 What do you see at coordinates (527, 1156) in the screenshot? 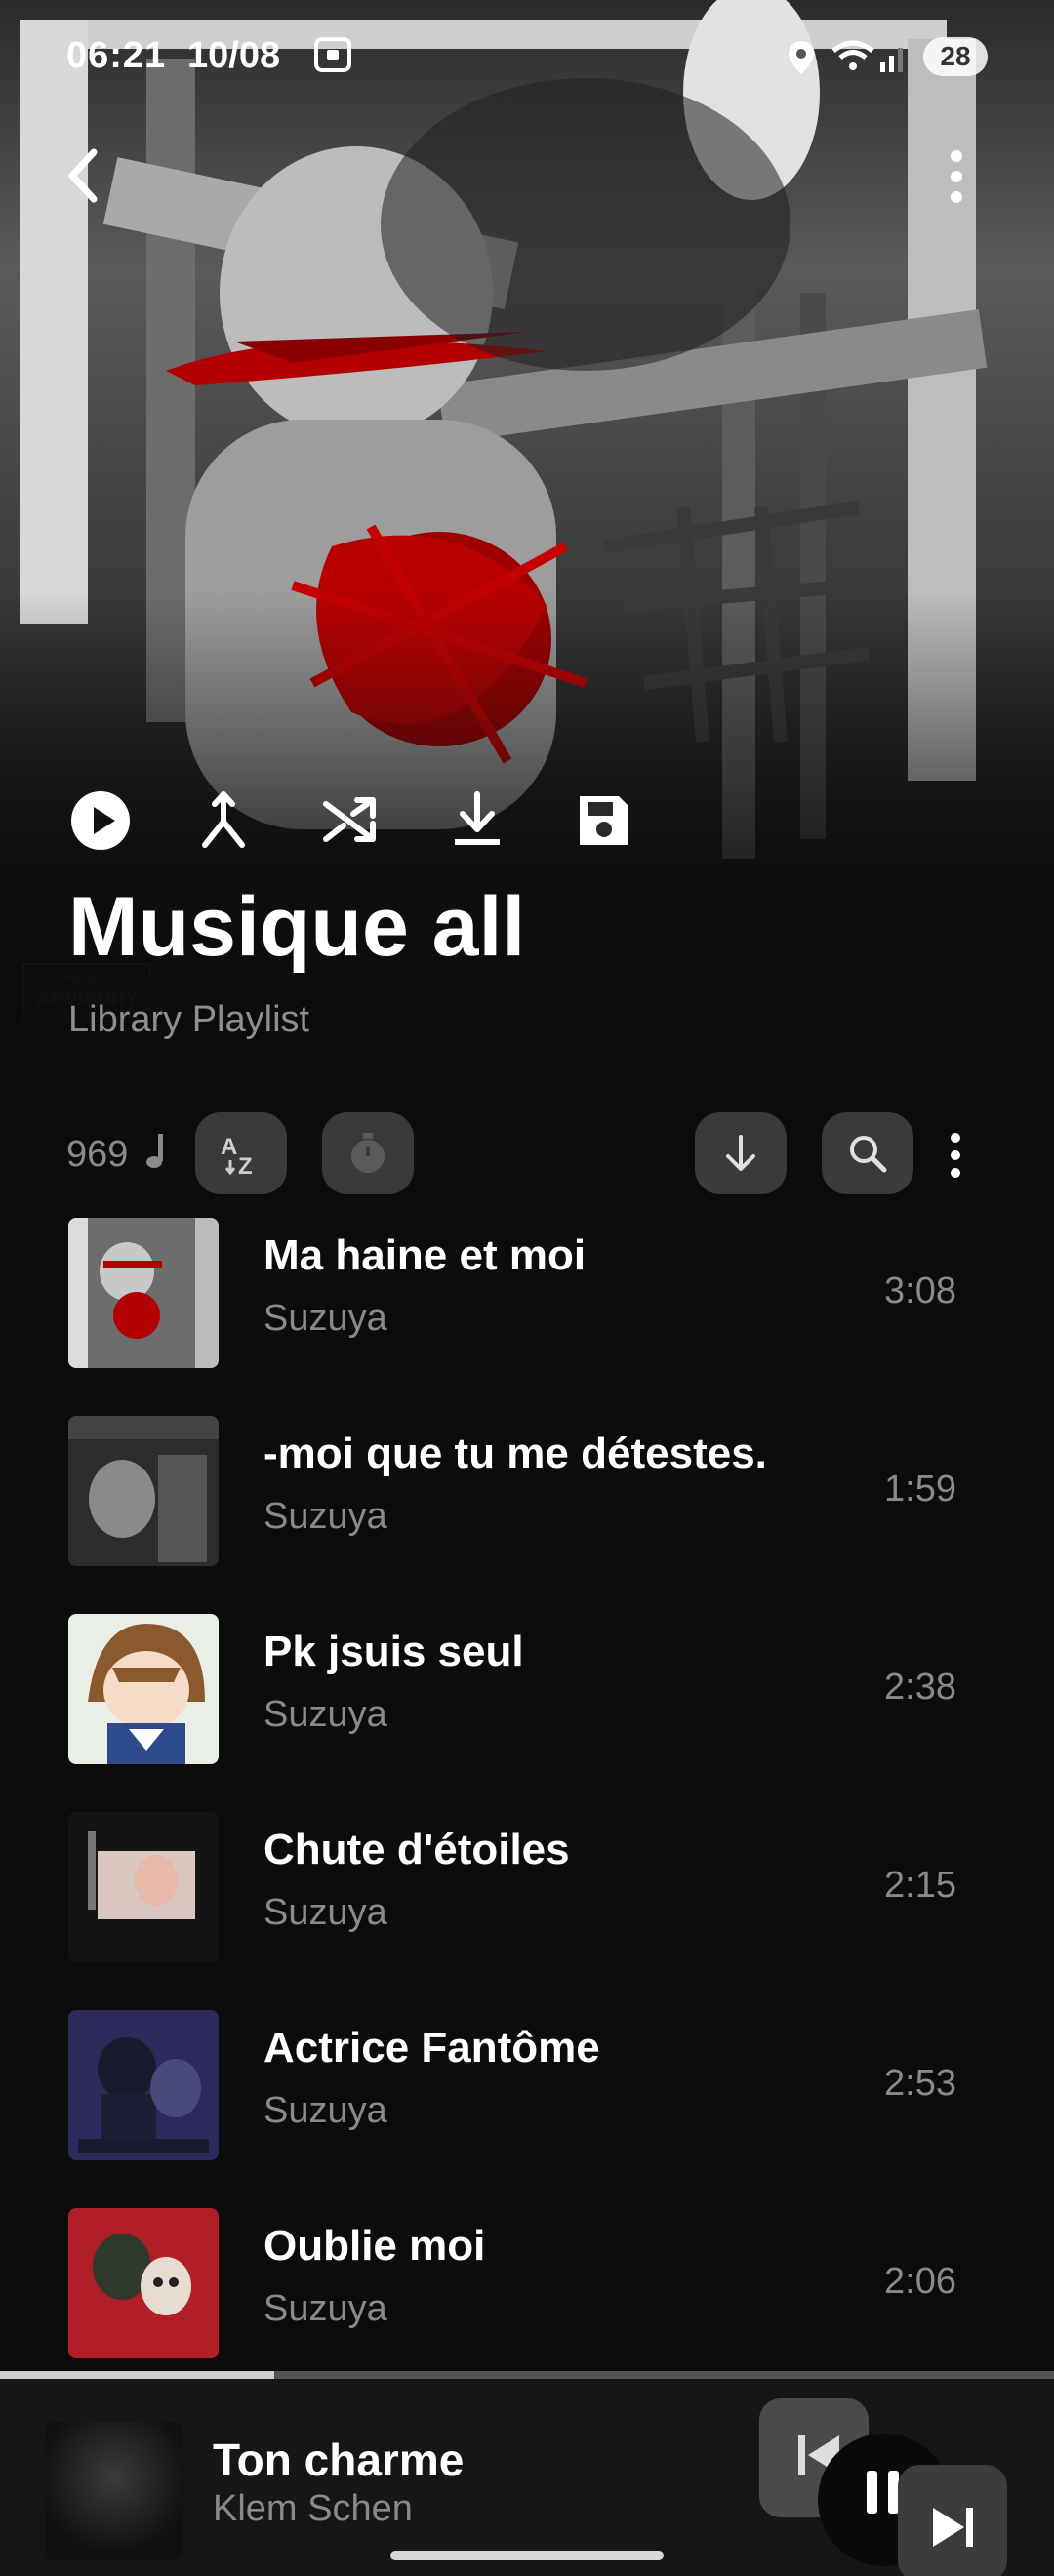
I see `list-toolbar: 969 A Z` at bounding box center [527, 1156].